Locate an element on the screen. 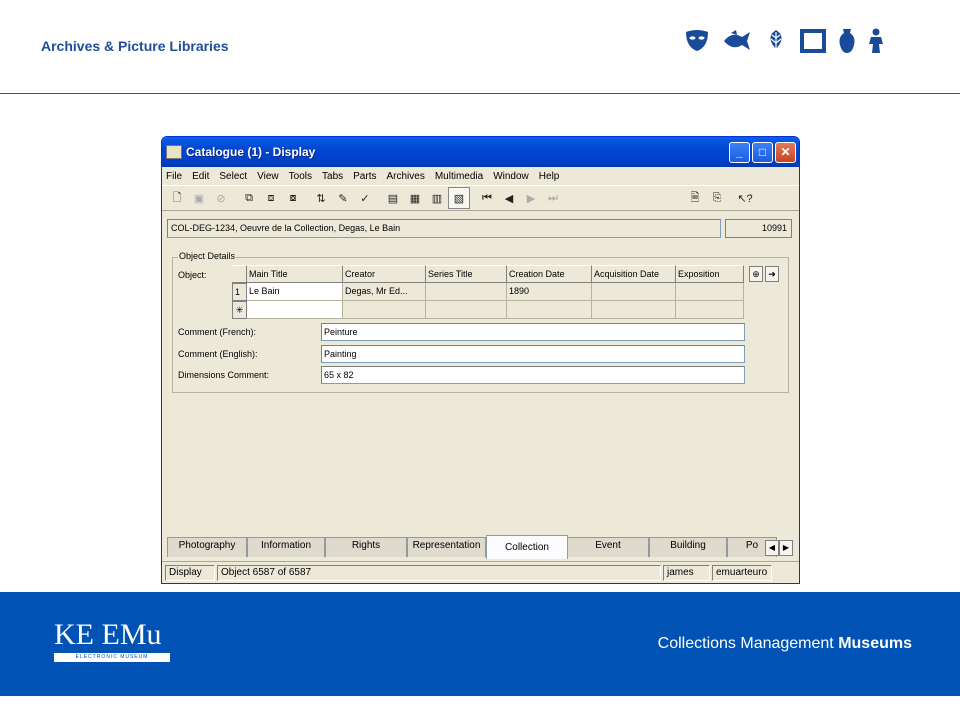  menu-multimedia: Multimedia is located at coordinates (459, 176).